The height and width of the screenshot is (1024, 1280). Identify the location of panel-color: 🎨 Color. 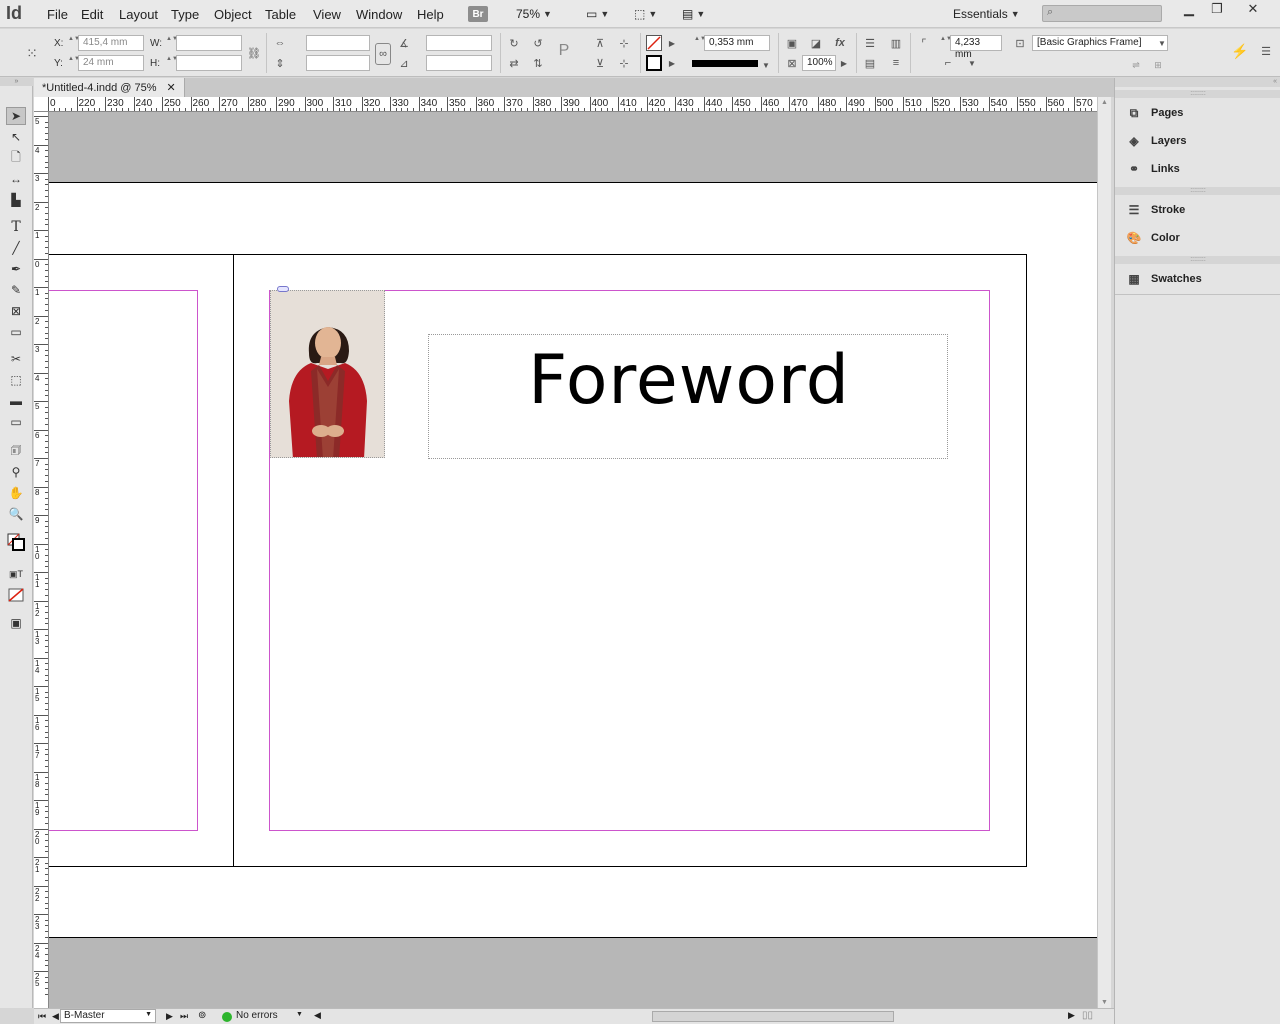
(1152, 238).